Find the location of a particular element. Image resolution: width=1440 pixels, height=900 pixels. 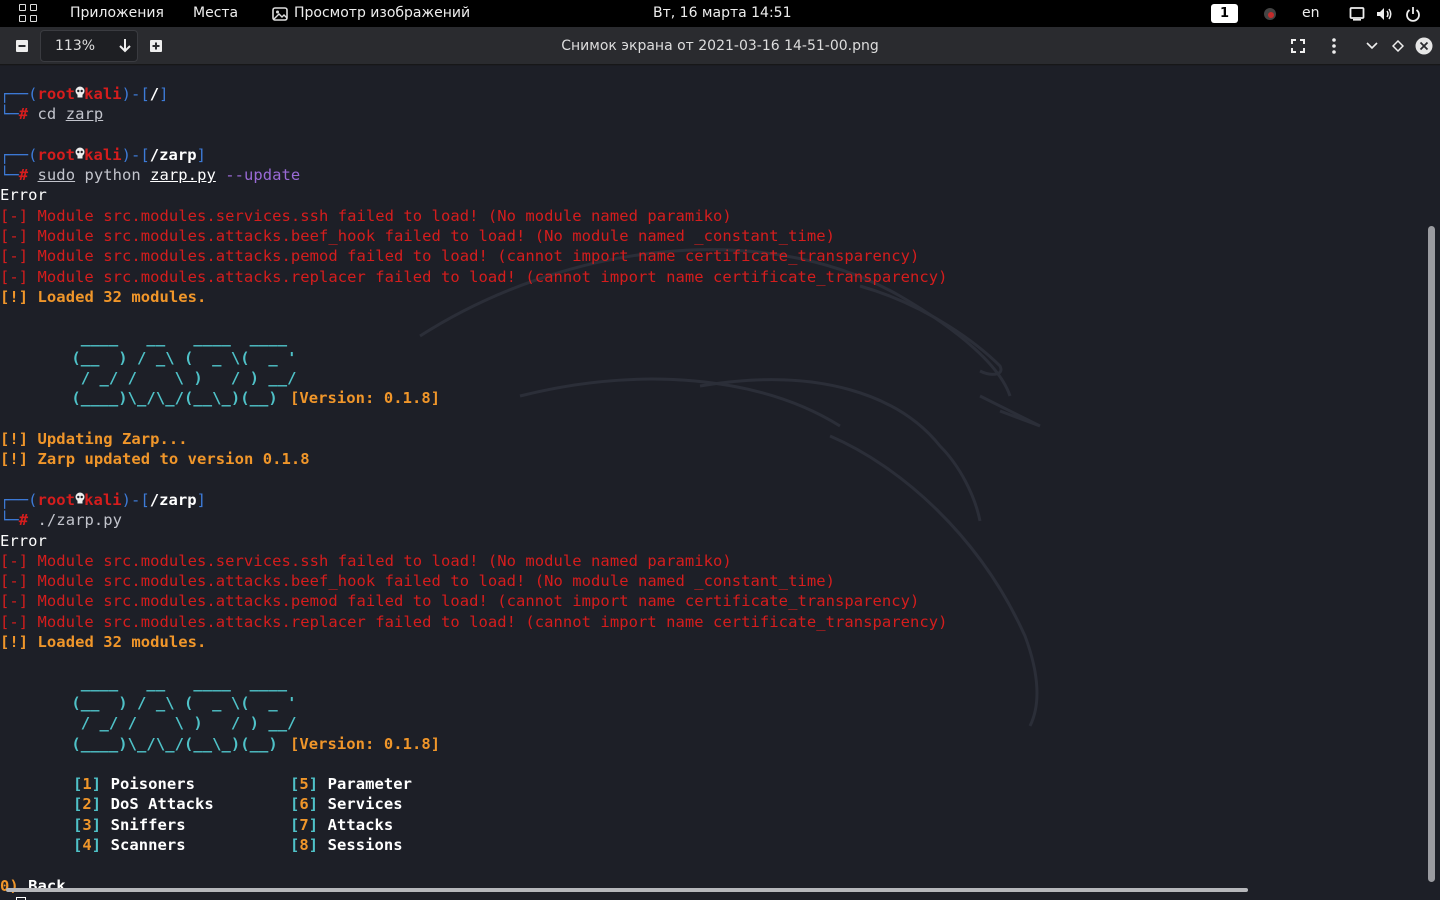

zoom-out-icon is located at coordinates (22, 46).